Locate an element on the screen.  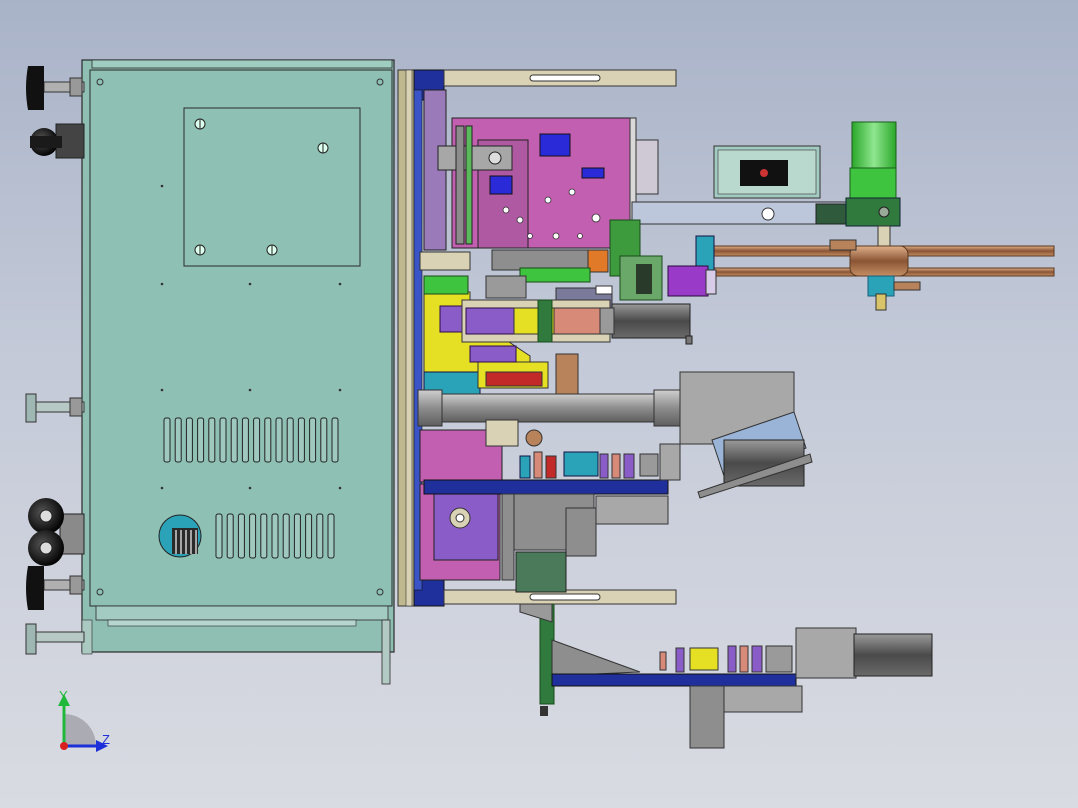
green-motor is located at coordinates (873, 184).